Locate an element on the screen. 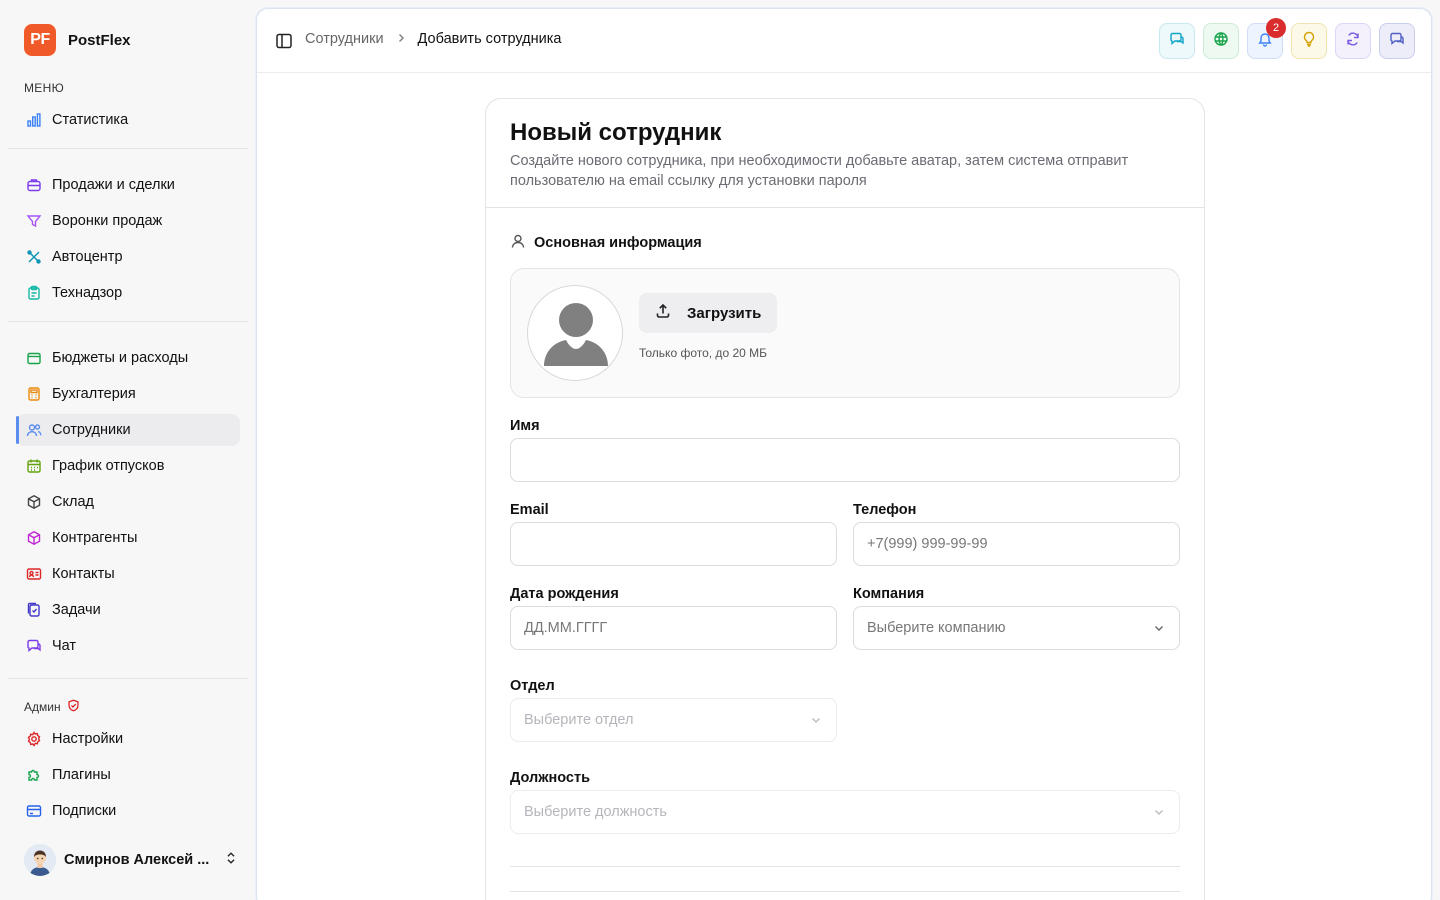  network-button is located at coordinates (1221, 41).